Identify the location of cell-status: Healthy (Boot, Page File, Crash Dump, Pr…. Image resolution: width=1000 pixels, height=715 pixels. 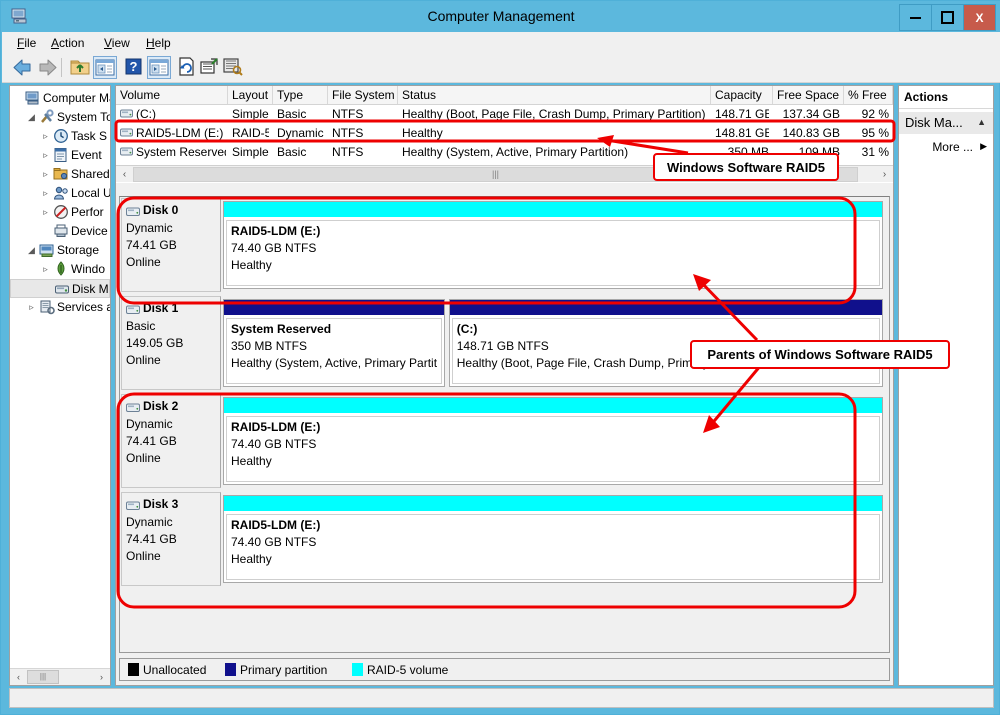
(554, 114).